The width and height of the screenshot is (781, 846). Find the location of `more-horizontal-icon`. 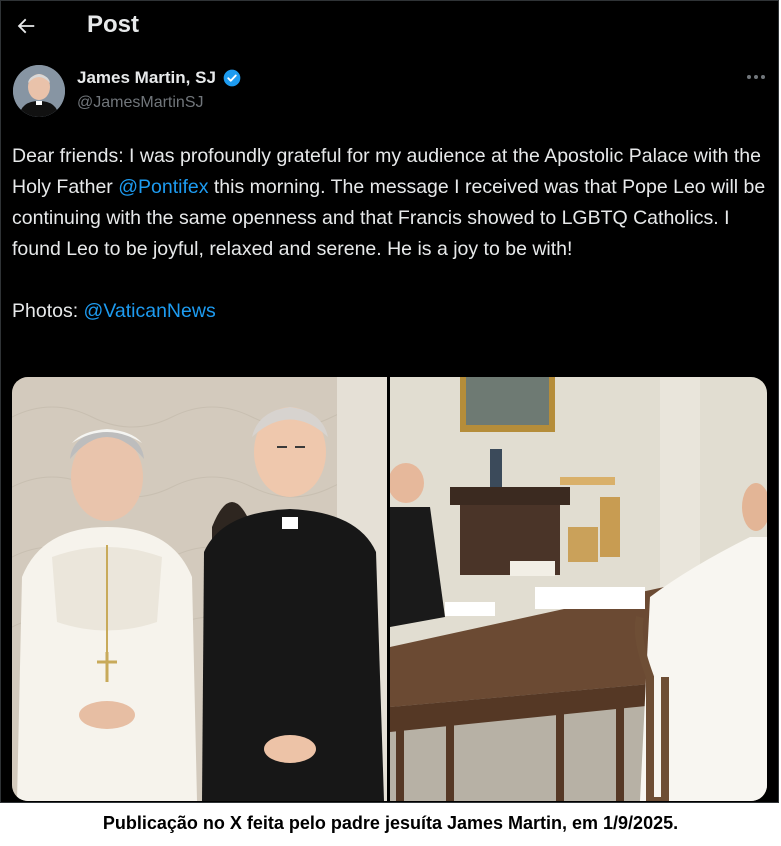

more-horizontal-icon is located at coordinates (749, 77).